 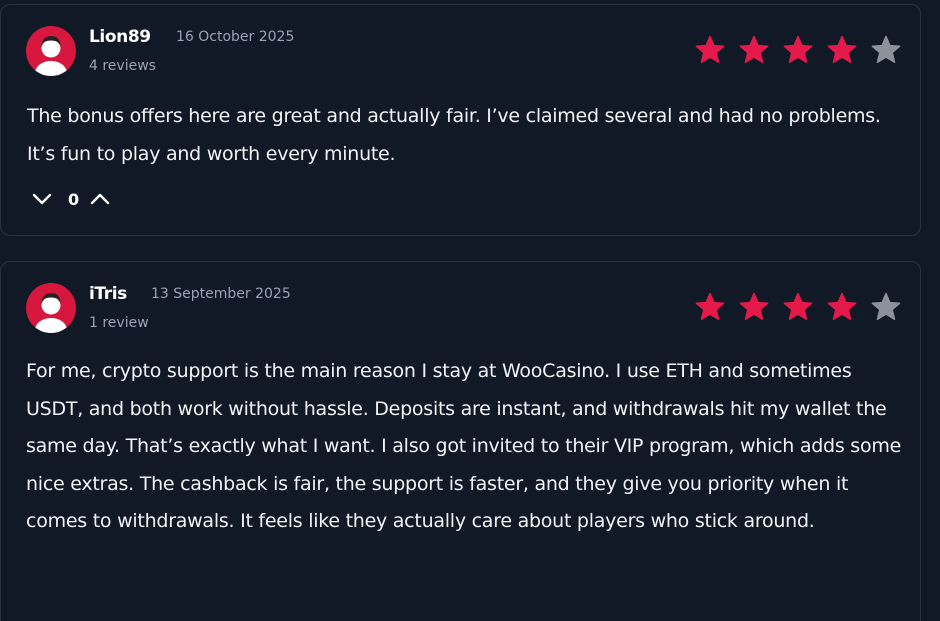 What do you see at coordinates (119, 323) in the screenshot?
I see `user-review-count: 1 review` at bounding box center [119, 323].